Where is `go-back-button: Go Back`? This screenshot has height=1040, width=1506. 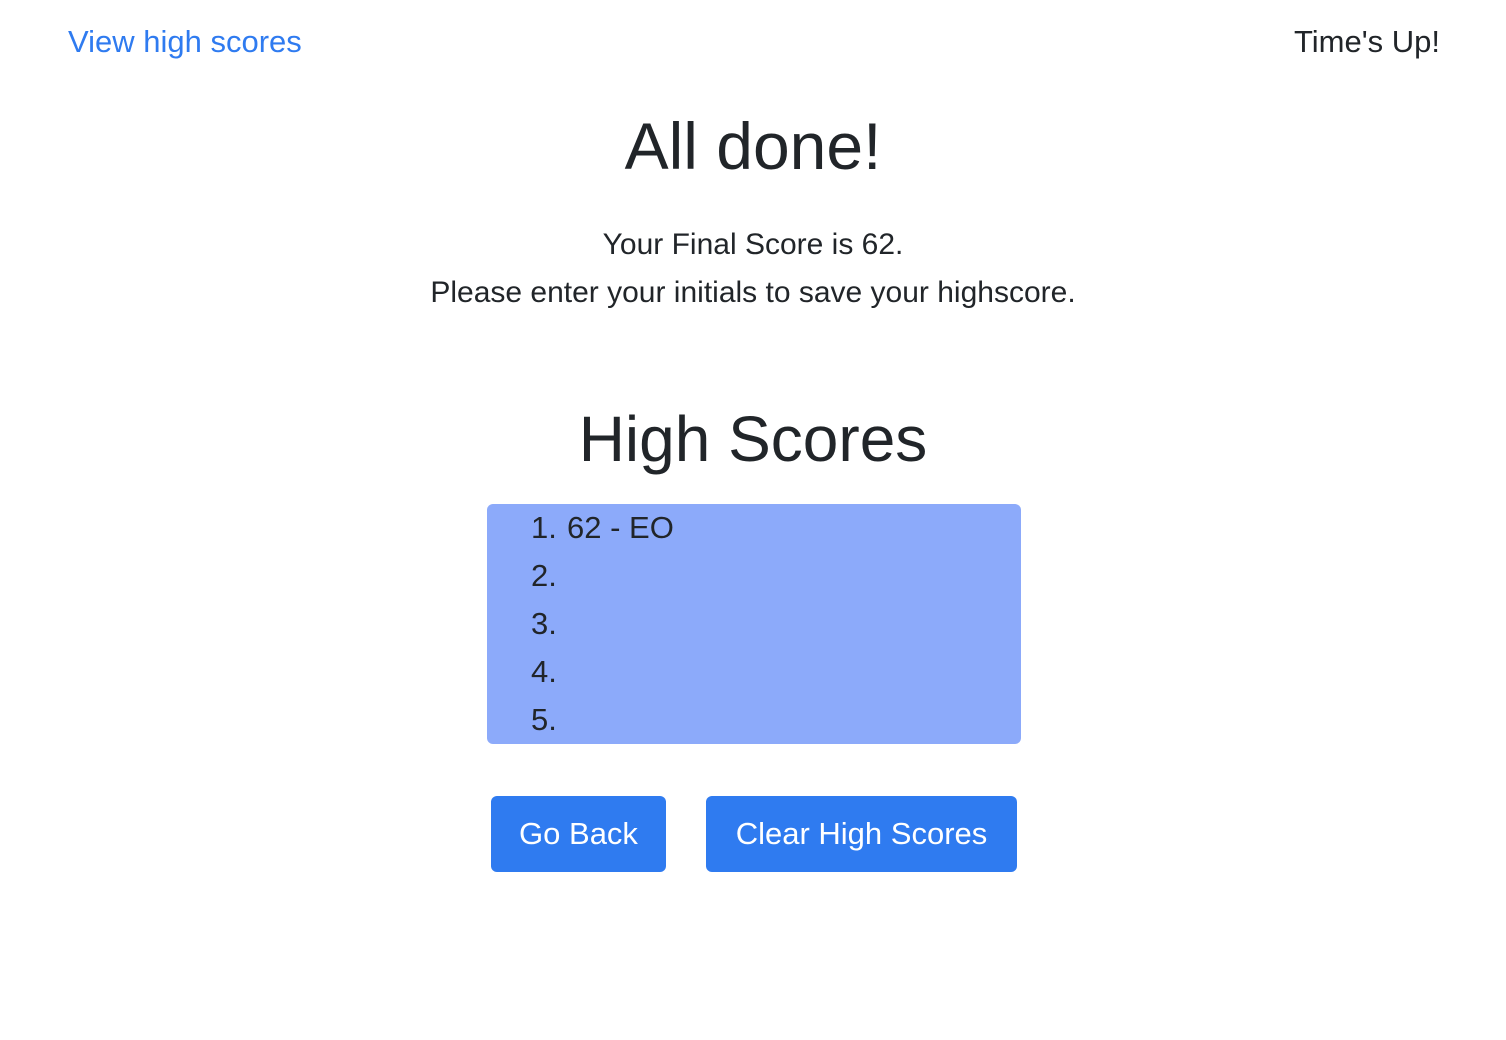 go-back-button: Go Back is located at coordinates (578, 834).